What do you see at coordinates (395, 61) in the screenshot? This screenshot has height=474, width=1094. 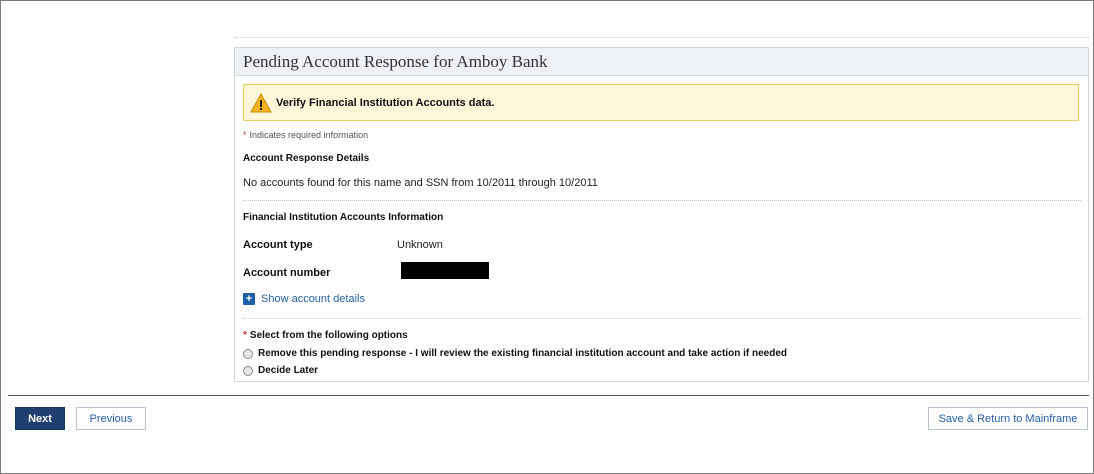 I see `panel-title: Pending Account Response for Amboy Bank` at bounding box center [395, 61].